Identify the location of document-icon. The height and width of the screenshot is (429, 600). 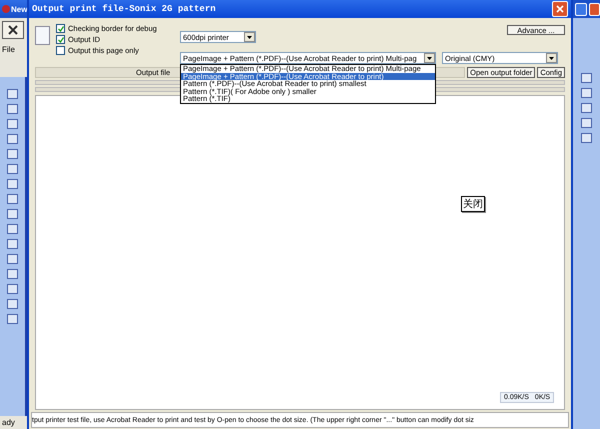
(42, 35).